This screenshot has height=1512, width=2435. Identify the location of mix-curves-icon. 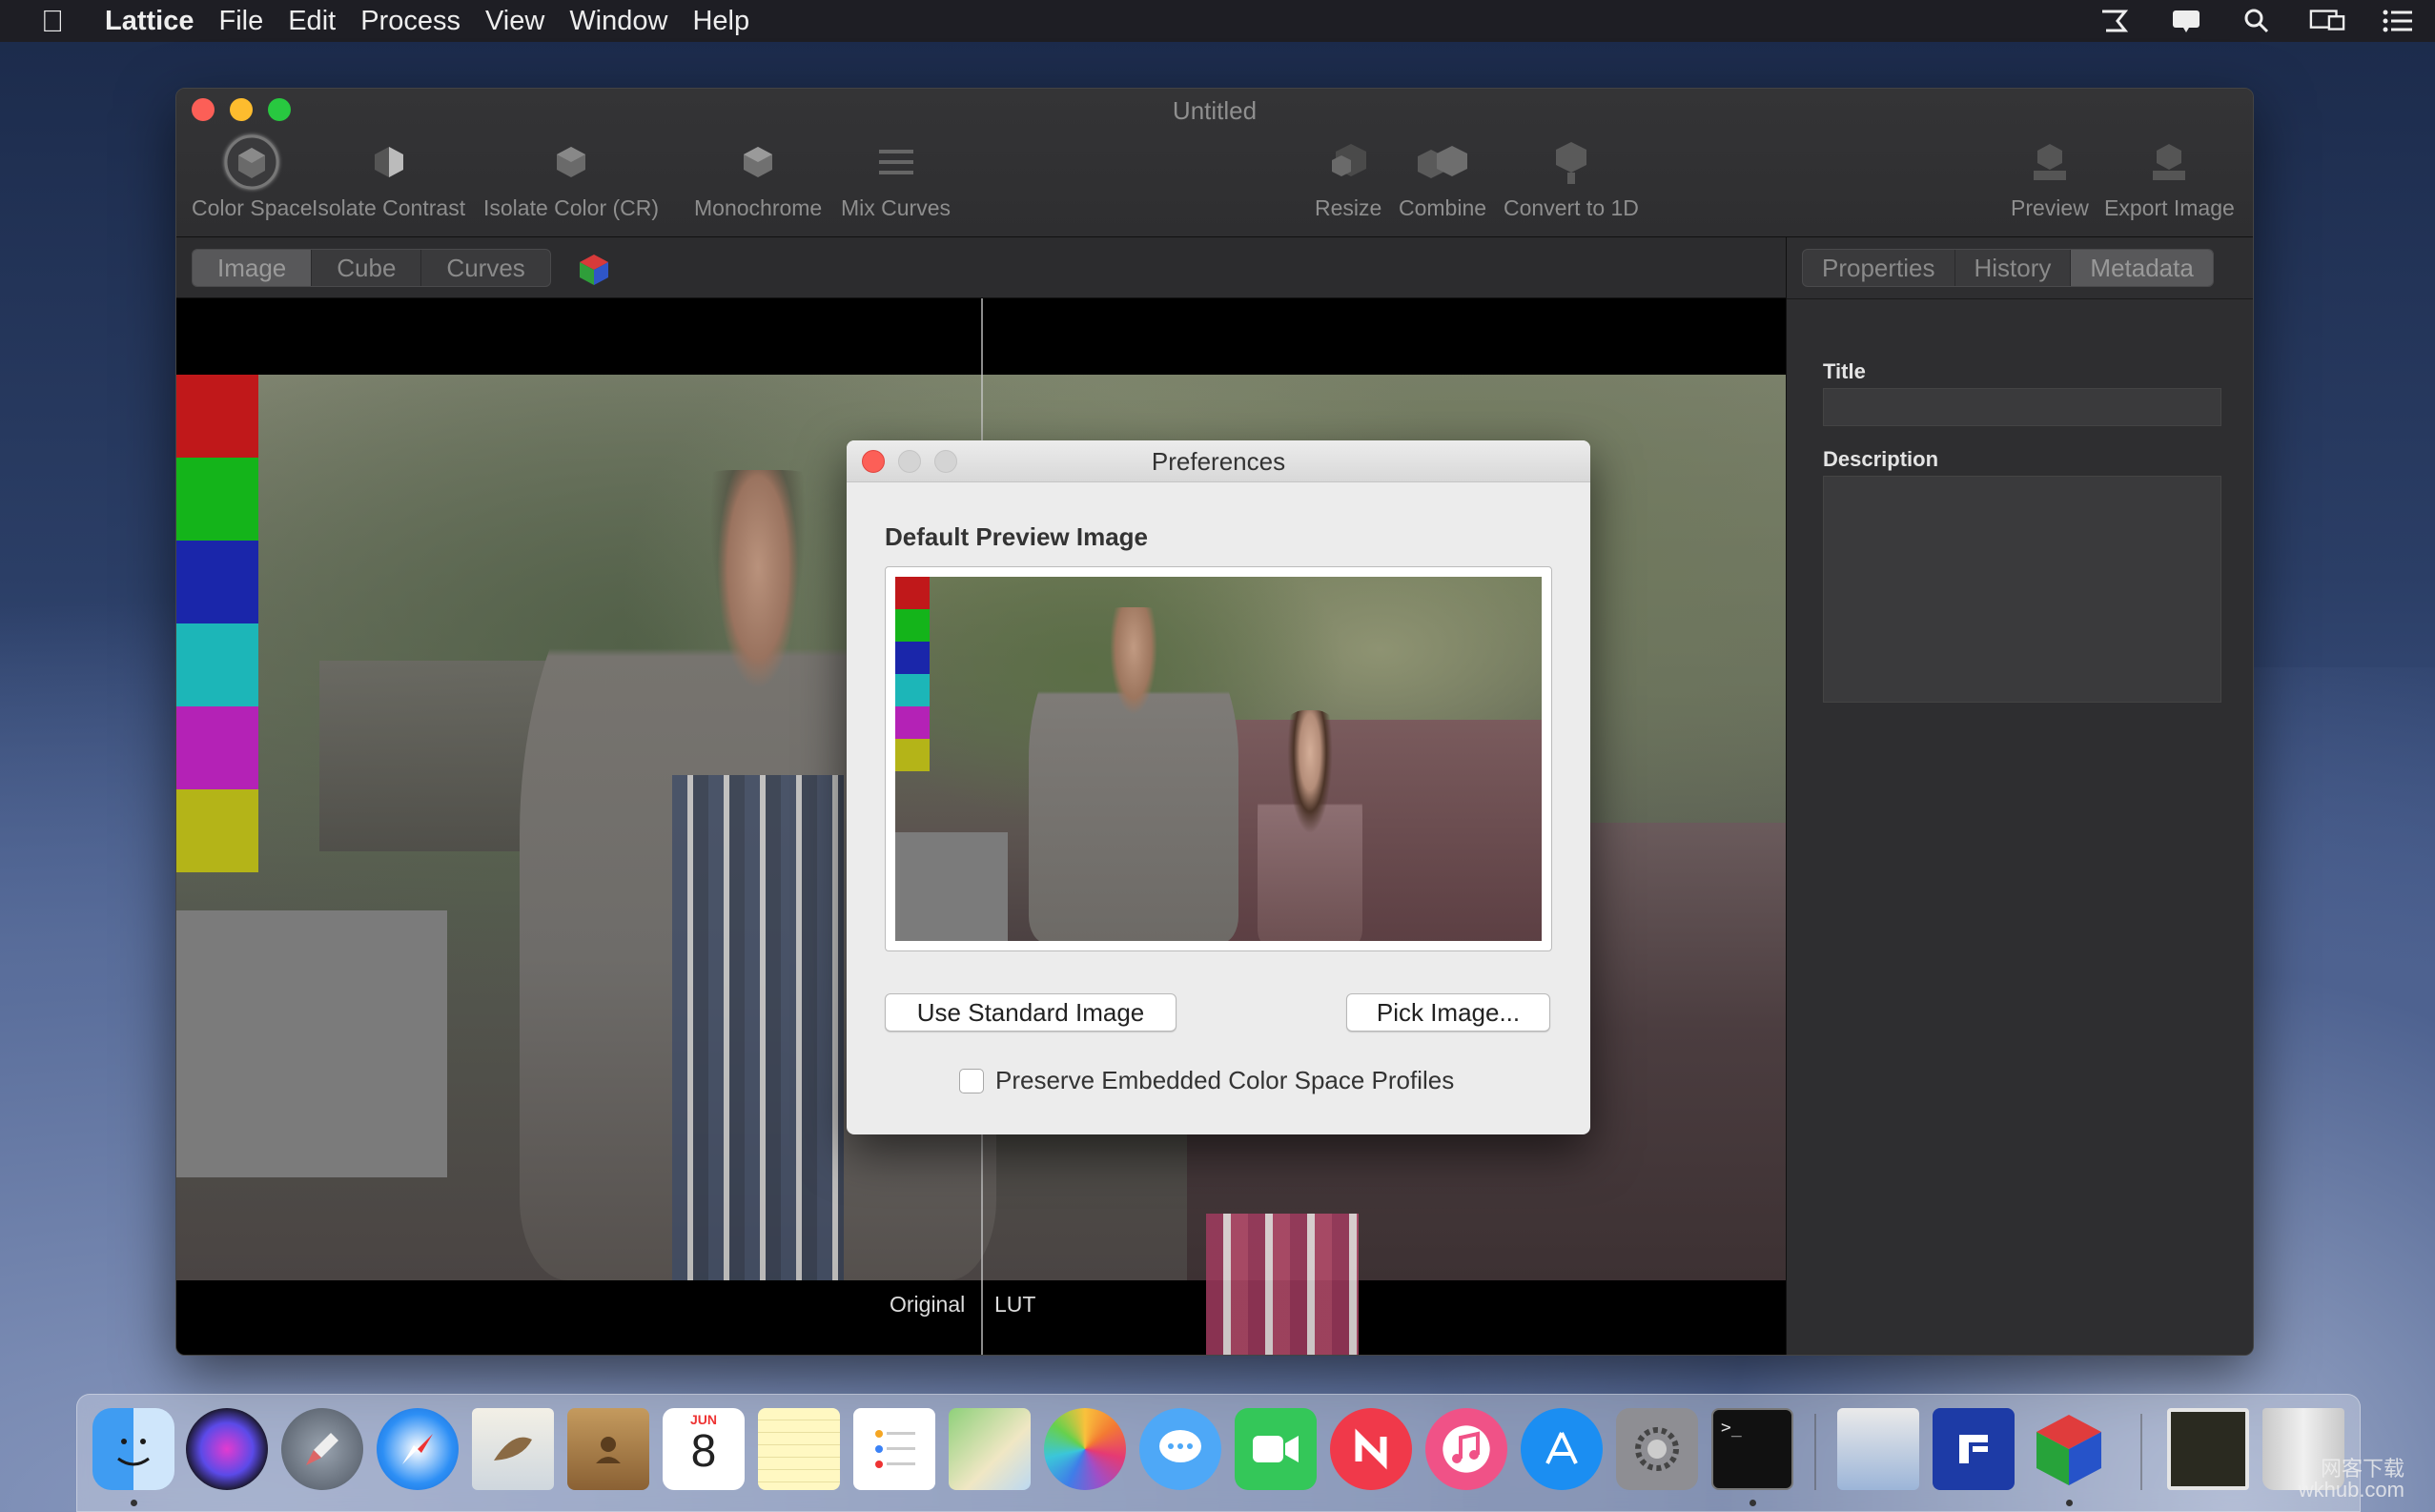
(896, 162).